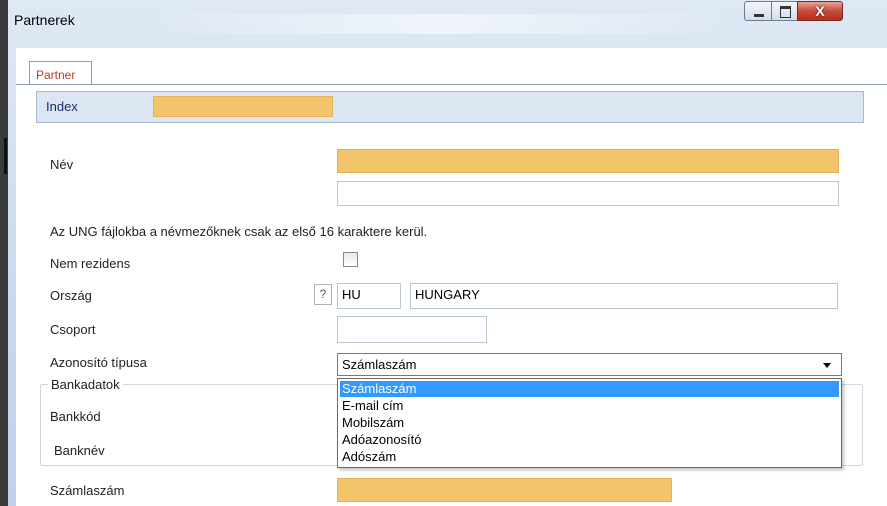 The height and width of the screenshot is (506, 887). Describe the element at coordinates (60, 72) in the screenshot. I see `tab-partner: Partner` at that location.